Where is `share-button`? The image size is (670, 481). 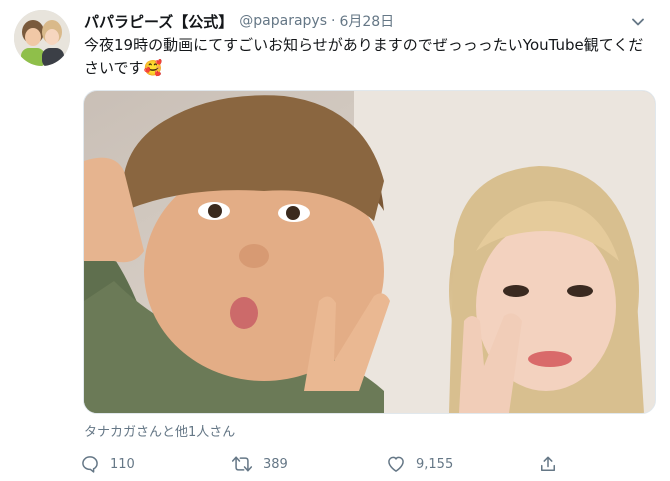
share-button is located at coordinates (553, 464).